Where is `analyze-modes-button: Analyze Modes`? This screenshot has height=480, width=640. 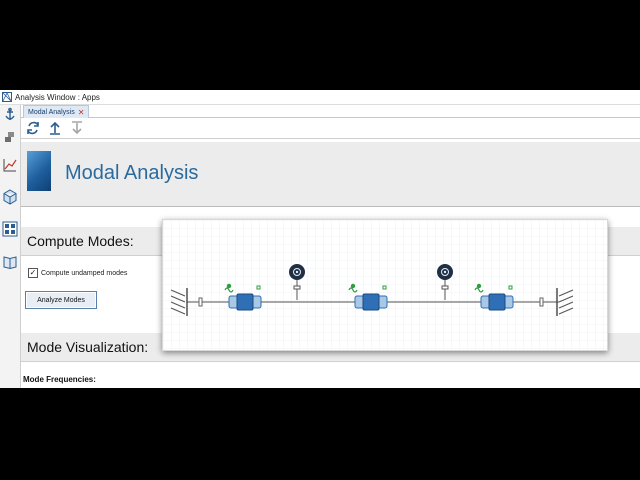 analyze-modes-button: Analyze Modes is located at coordinates (61, 300).